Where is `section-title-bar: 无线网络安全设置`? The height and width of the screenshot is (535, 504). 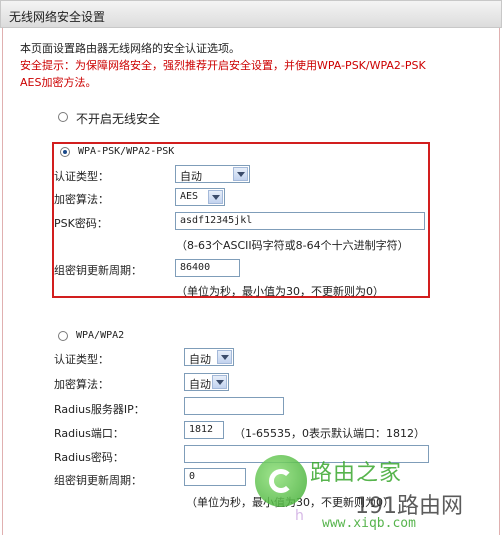 section-title-bar: 无线网络安全设置 is located at coordinates (251, 14).